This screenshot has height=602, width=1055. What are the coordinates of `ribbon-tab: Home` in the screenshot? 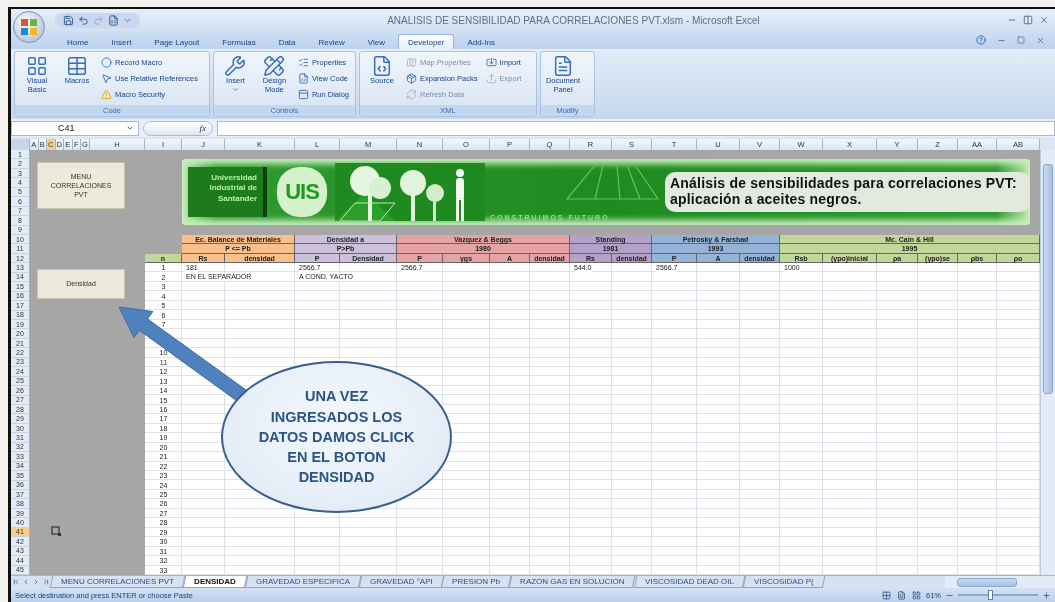 It's located at (78, 41).